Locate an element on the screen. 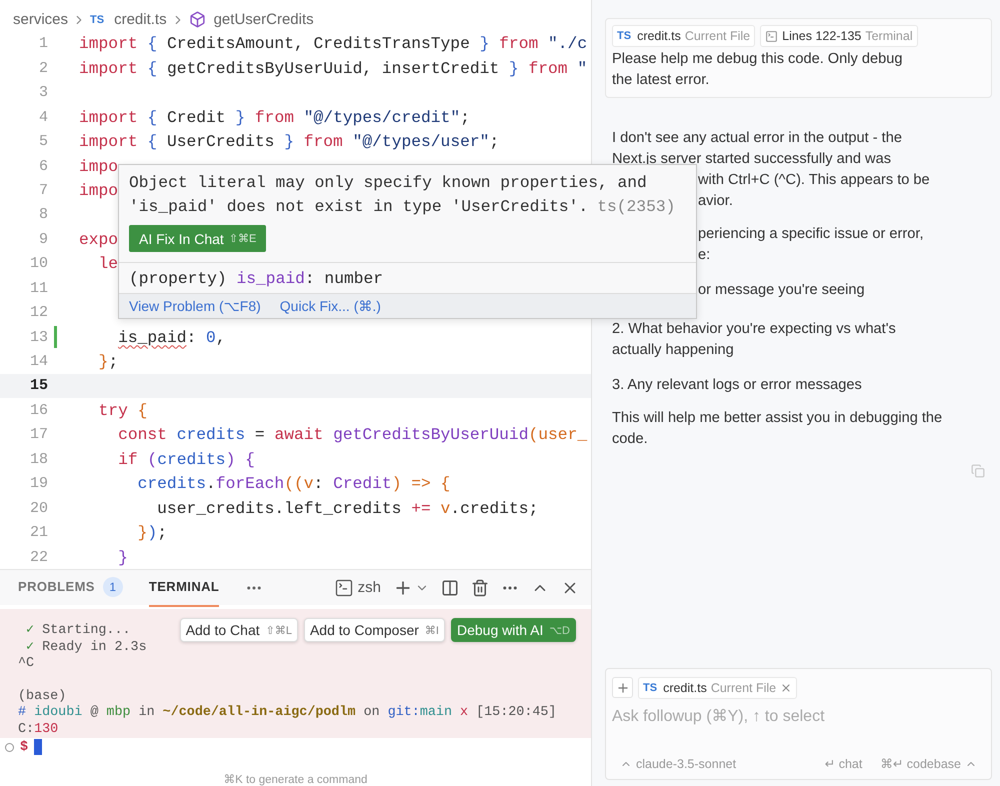  line-number: 14 is located at coordinates (38, 361).